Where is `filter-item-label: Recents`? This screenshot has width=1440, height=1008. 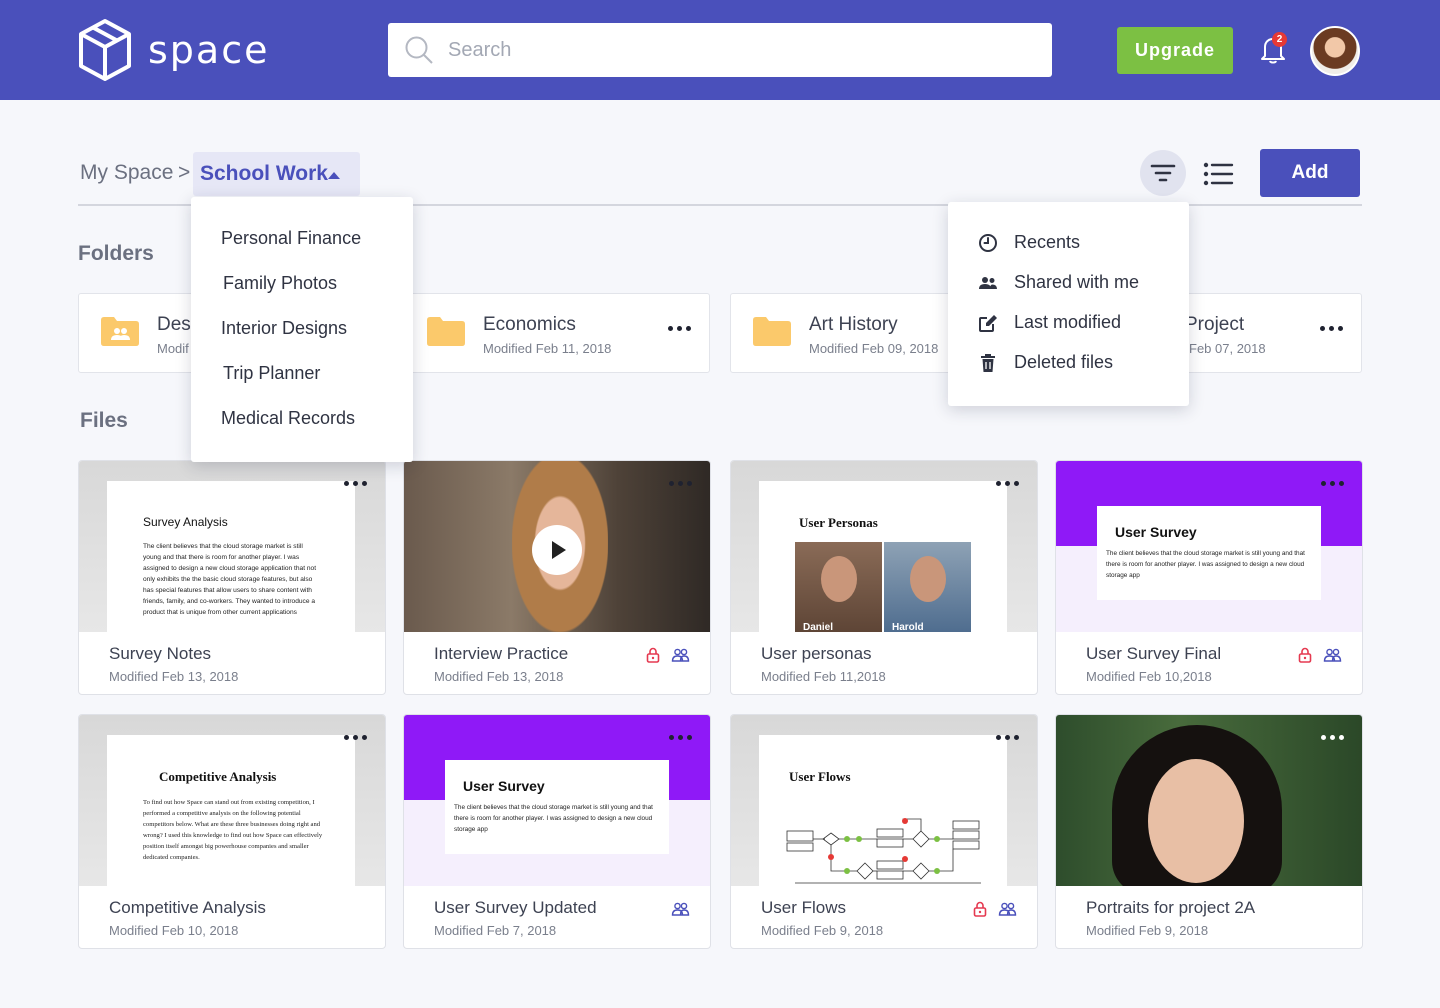
filter-item-label: Recents is located at coordinates (1047, 242).